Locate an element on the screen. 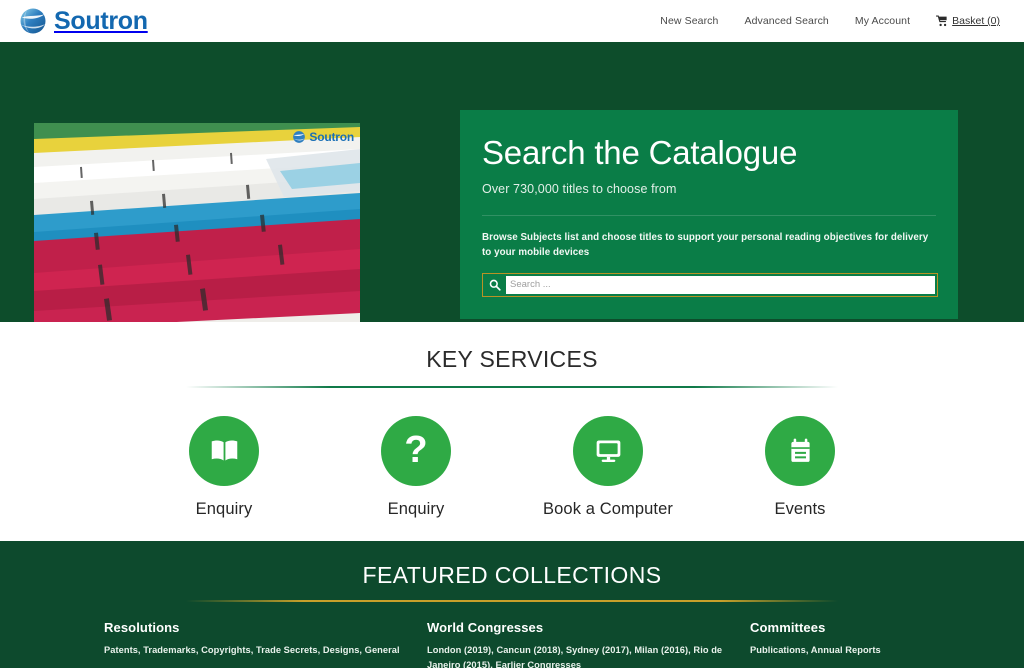  service-icon-circle: ? is located at coordinates (416, 450).